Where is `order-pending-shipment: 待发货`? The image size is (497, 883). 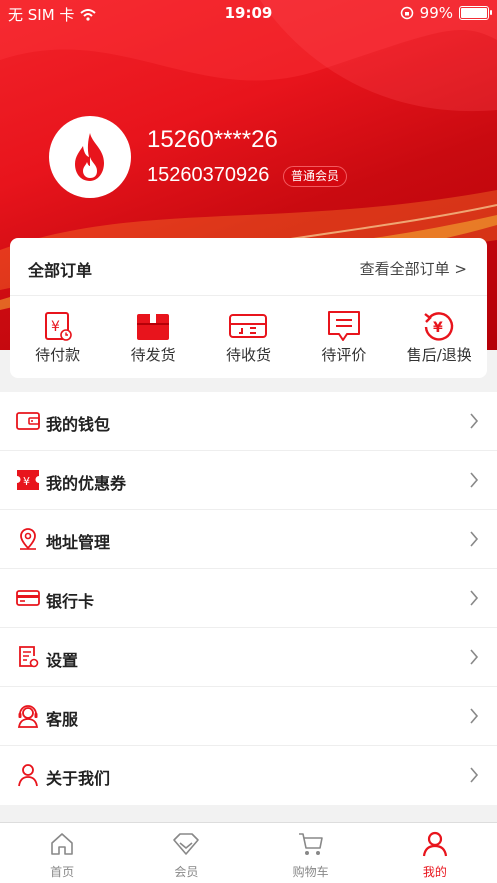 order-pending-shipment: 待发货 is located at coordinates (153, 337).